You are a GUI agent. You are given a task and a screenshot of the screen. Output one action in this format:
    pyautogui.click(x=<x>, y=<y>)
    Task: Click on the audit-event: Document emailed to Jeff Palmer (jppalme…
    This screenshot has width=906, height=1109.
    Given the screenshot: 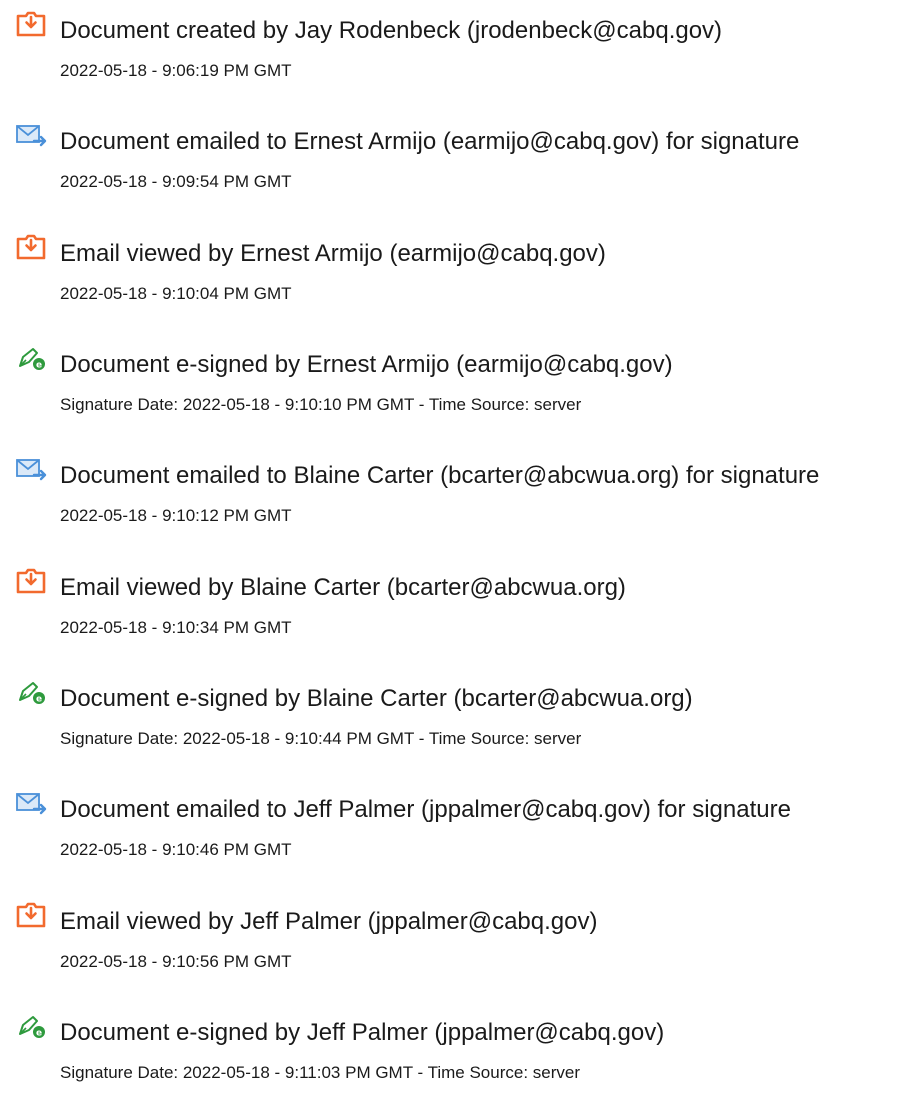 What is the action you would take?
    pyautogui.click(x=453, y=828)
    